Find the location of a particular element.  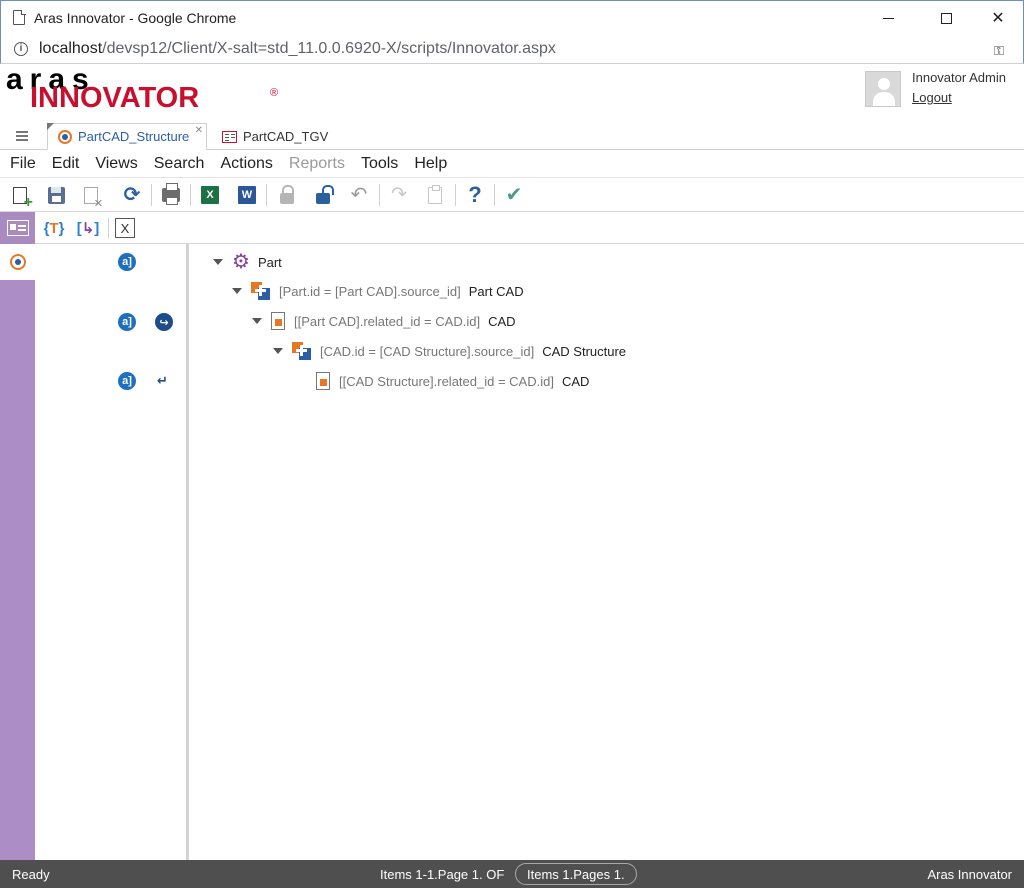

maximize-button is located at coordinates (946, 18).